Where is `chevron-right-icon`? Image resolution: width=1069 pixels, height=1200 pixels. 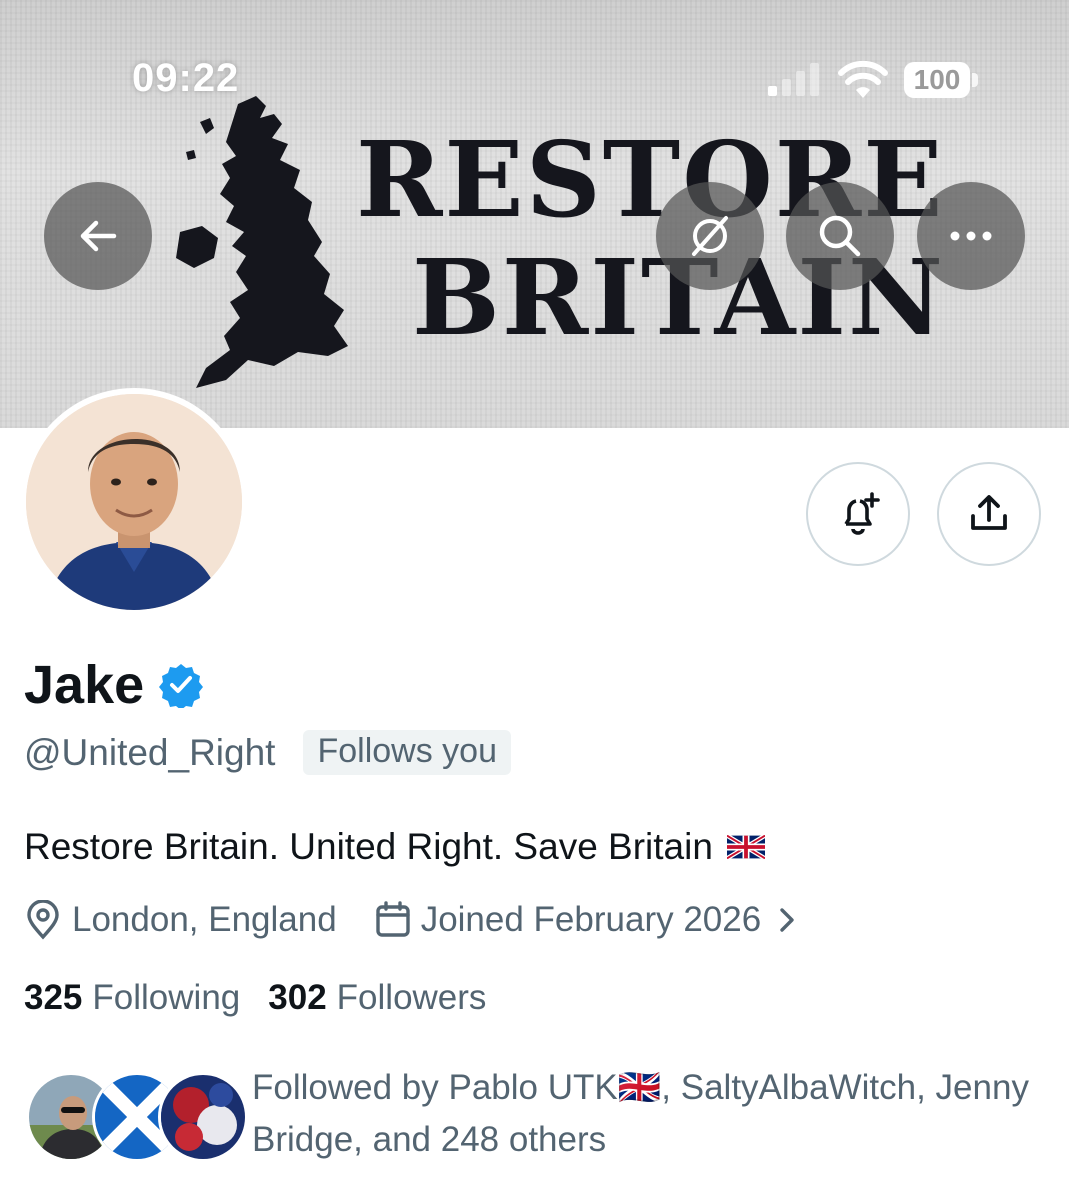
chevron-right-icon is located at coordinates (787, 920).